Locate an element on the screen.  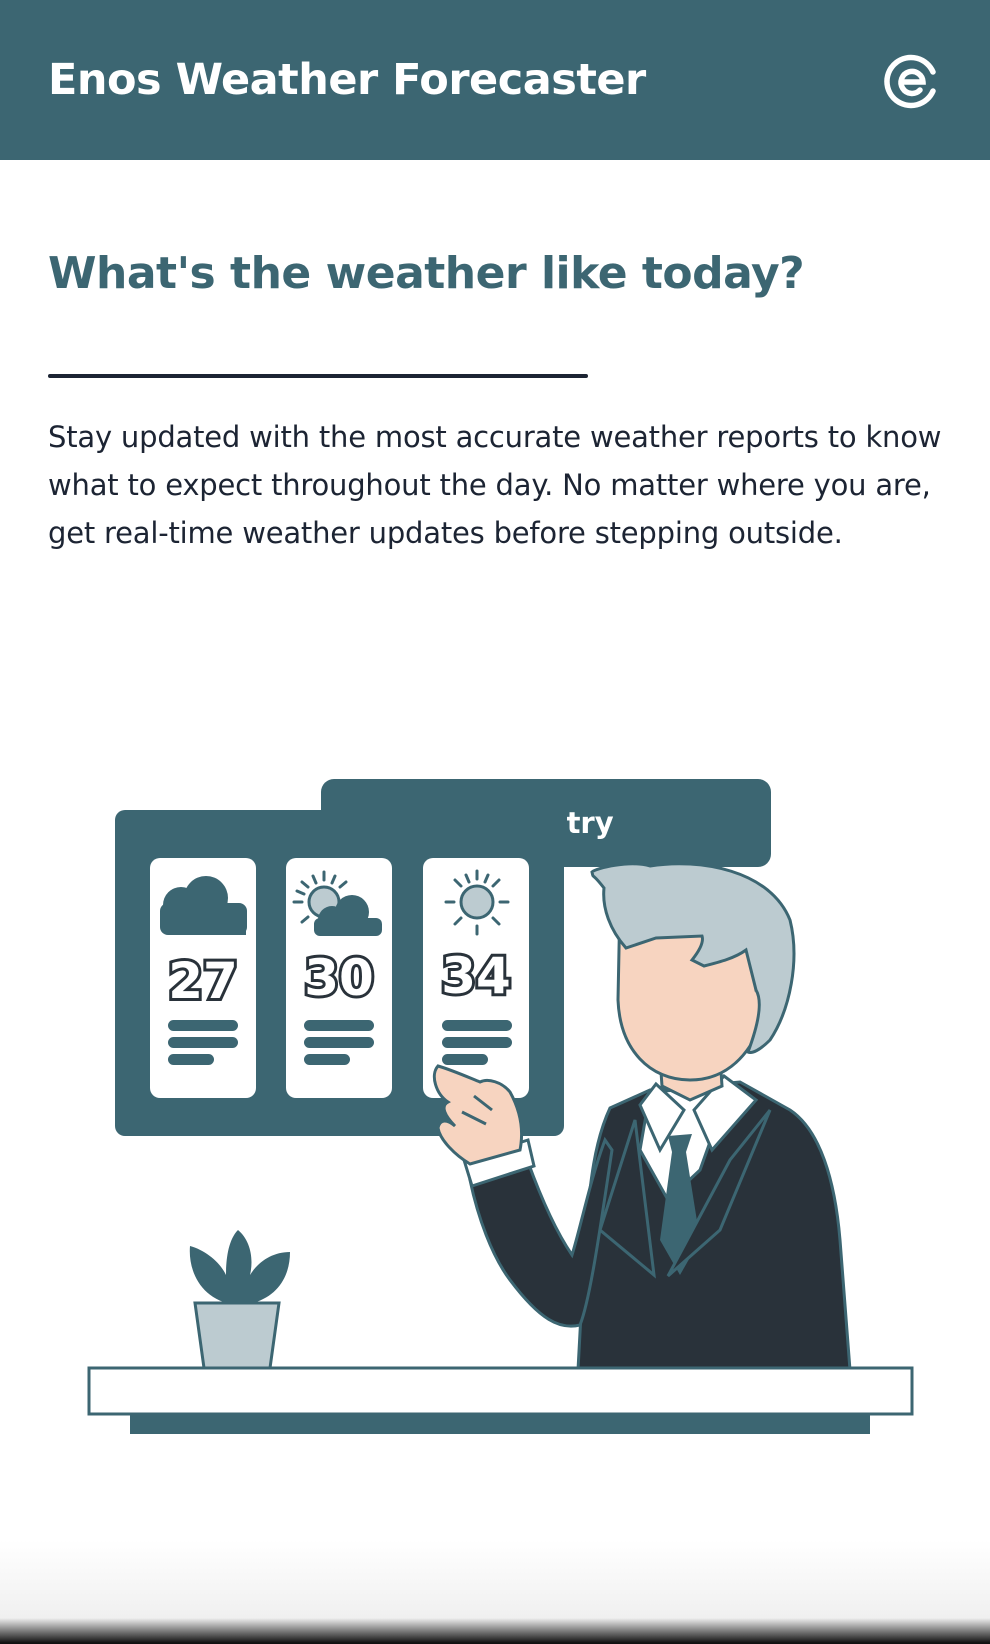
forecast-card: 30 is located at coordinates (339, 978).